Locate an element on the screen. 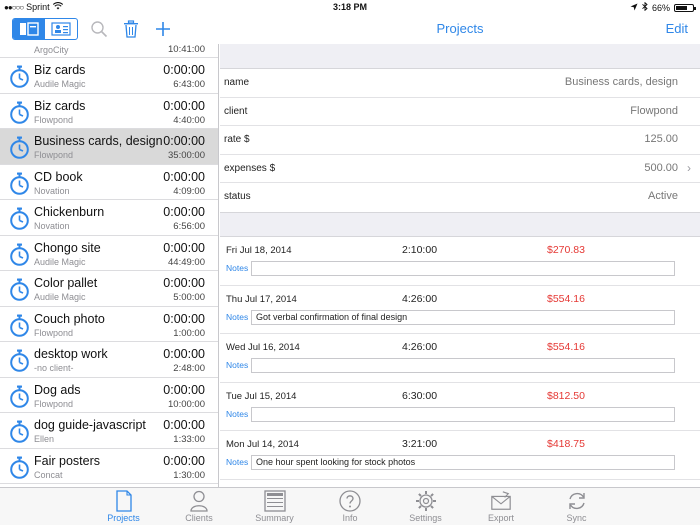 This screenshot has height=525, width=700. edit-button: Edit is located at coordinates (677, 29).